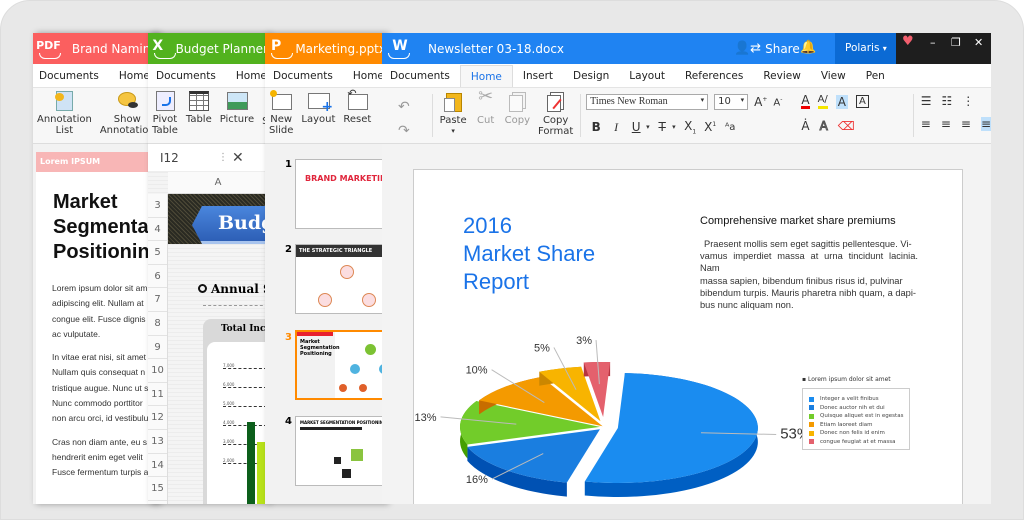  Describe the element at coordinates (64, 115) in the screenshot. I see `annotation-list-button: Annotation List` at that location.